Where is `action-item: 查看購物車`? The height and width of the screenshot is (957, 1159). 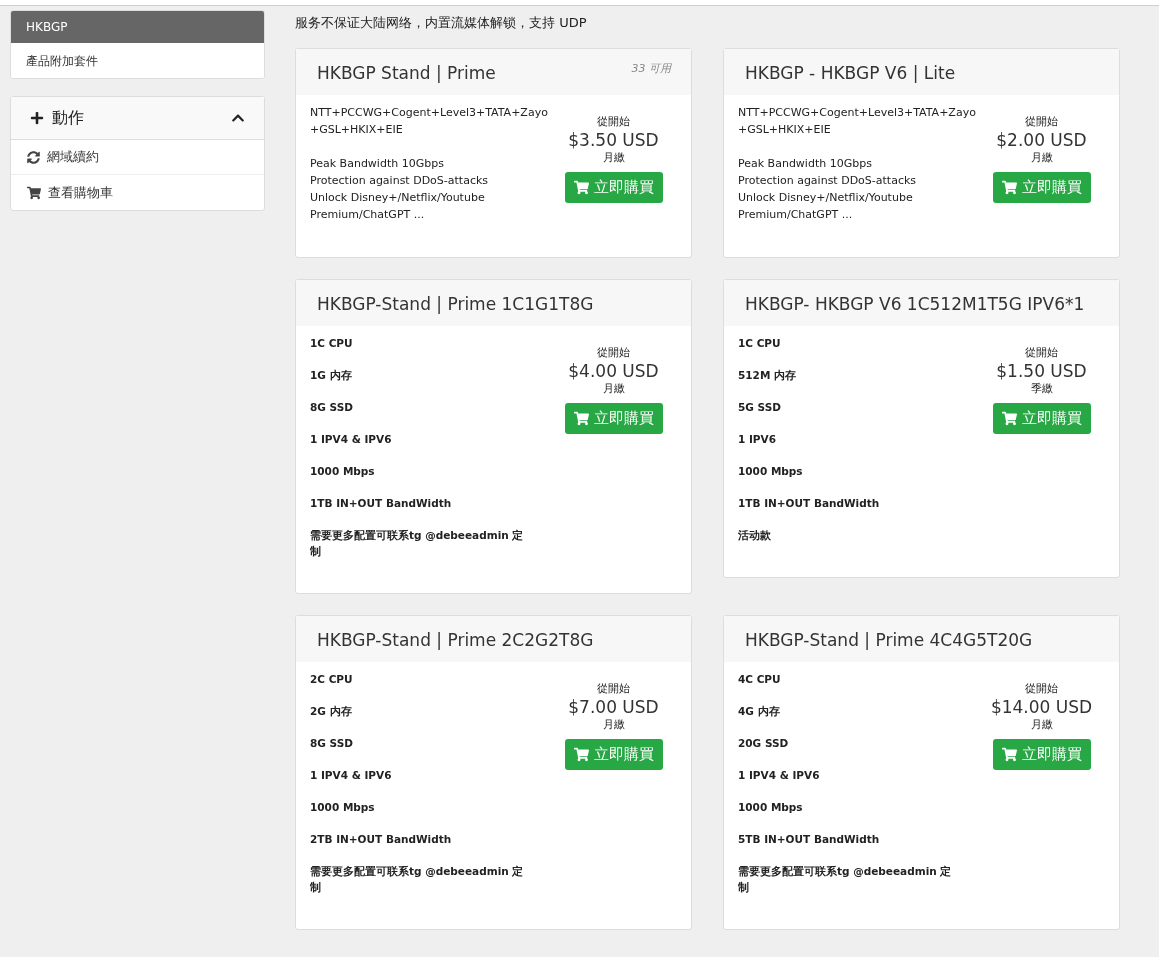
action-item: 查看購物車 is located at coordinates (137, 192).